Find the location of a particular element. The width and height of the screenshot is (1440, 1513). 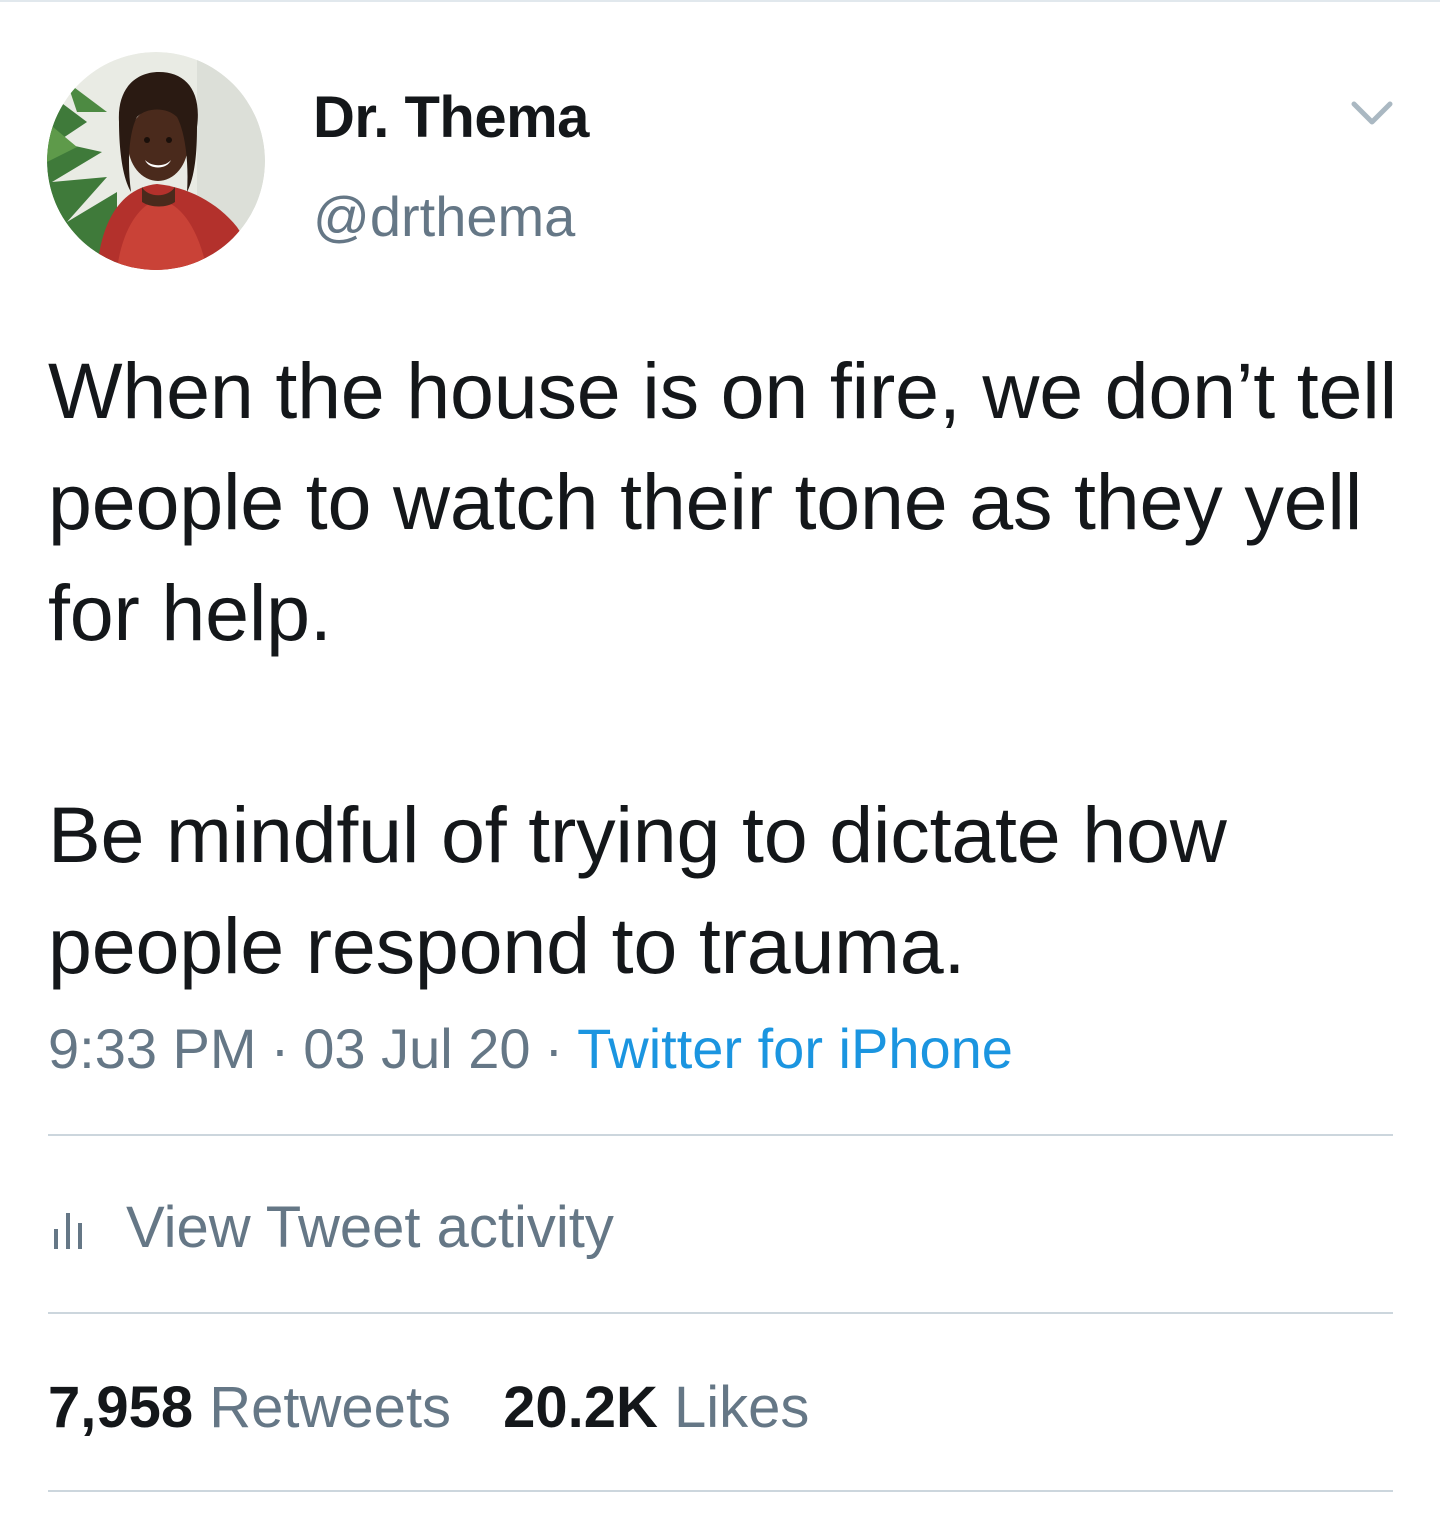

tweet-stats: 7,958 Retweets 20.2K Likes is located at coordinates (454, 1407).